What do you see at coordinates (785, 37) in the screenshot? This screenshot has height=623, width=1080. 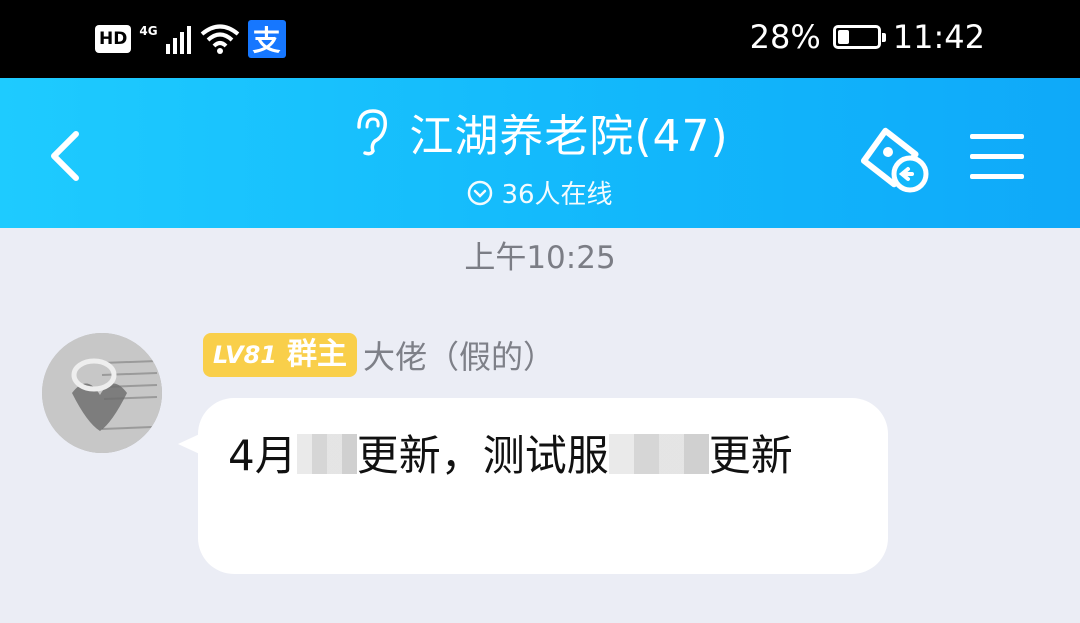 I see `battery-percent: 28%` at bounding box center [785, 37].